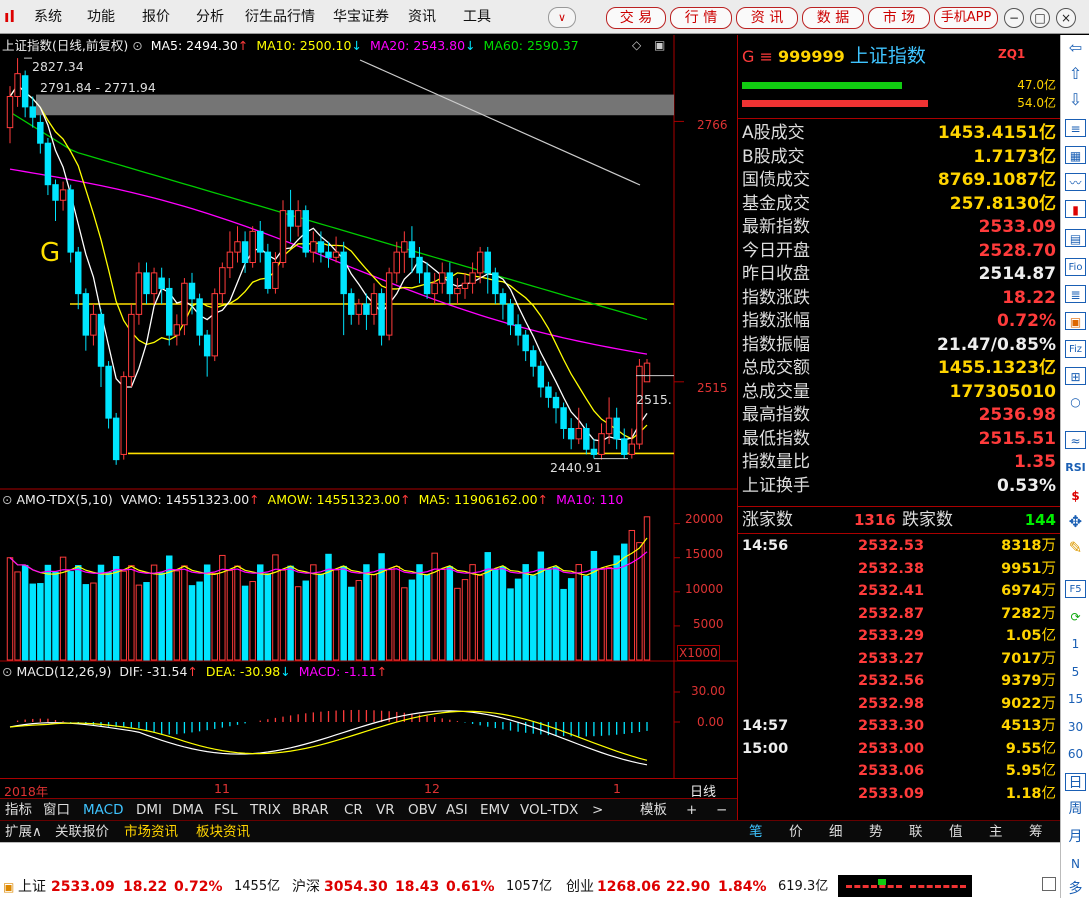 Image resolution: width=1089 pixels, height=898 pixels. I want to click on status-toggle-icon, so click(1049, 884).